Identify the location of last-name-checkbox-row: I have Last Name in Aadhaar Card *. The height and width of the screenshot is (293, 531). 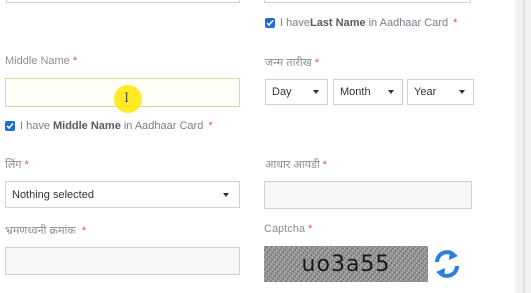
(361, 23).